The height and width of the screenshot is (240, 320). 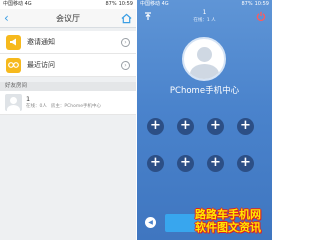 What do you see at coordinates (261, 16) in the screenshot?
I see `exit-icon` at bounding box center [261, 16].